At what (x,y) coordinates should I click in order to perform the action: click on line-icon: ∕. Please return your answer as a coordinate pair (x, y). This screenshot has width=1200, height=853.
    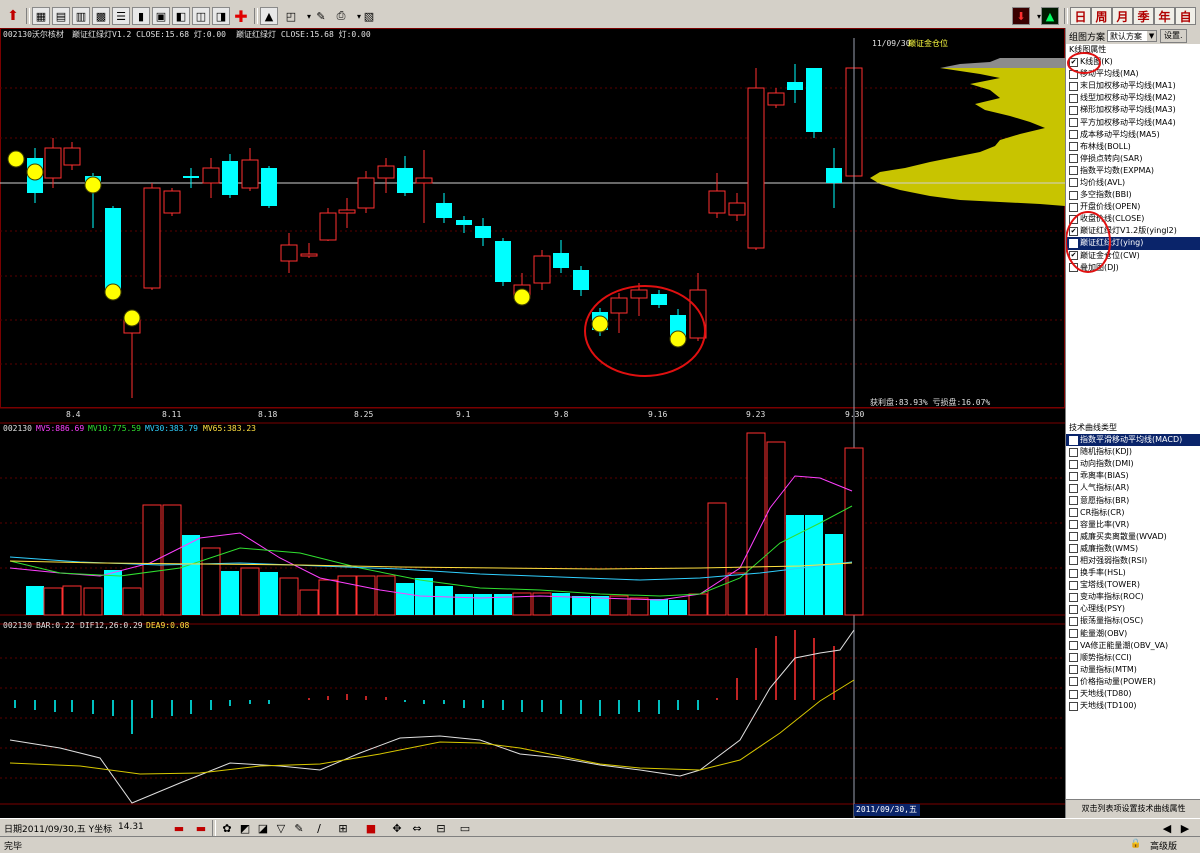
    Looking at the image, I should click on (319, 828).